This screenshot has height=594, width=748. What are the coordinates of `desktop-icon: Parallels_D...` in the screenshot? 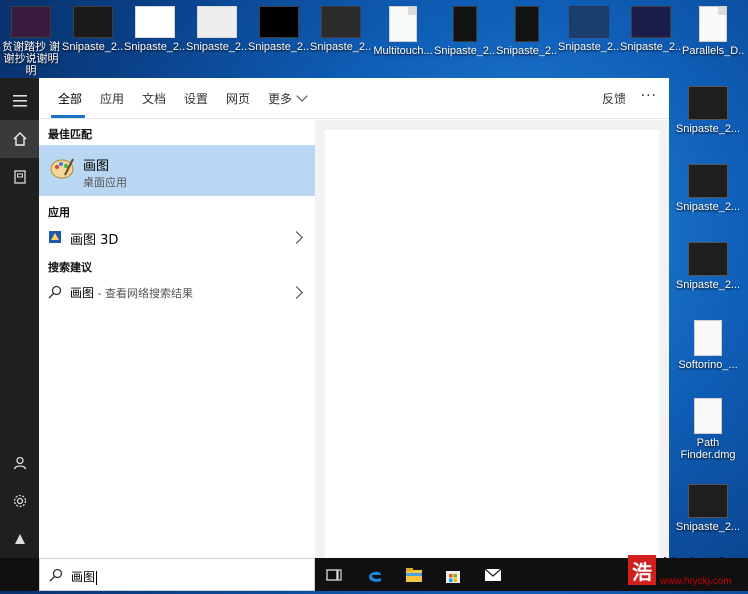 It's located at (713, 34).